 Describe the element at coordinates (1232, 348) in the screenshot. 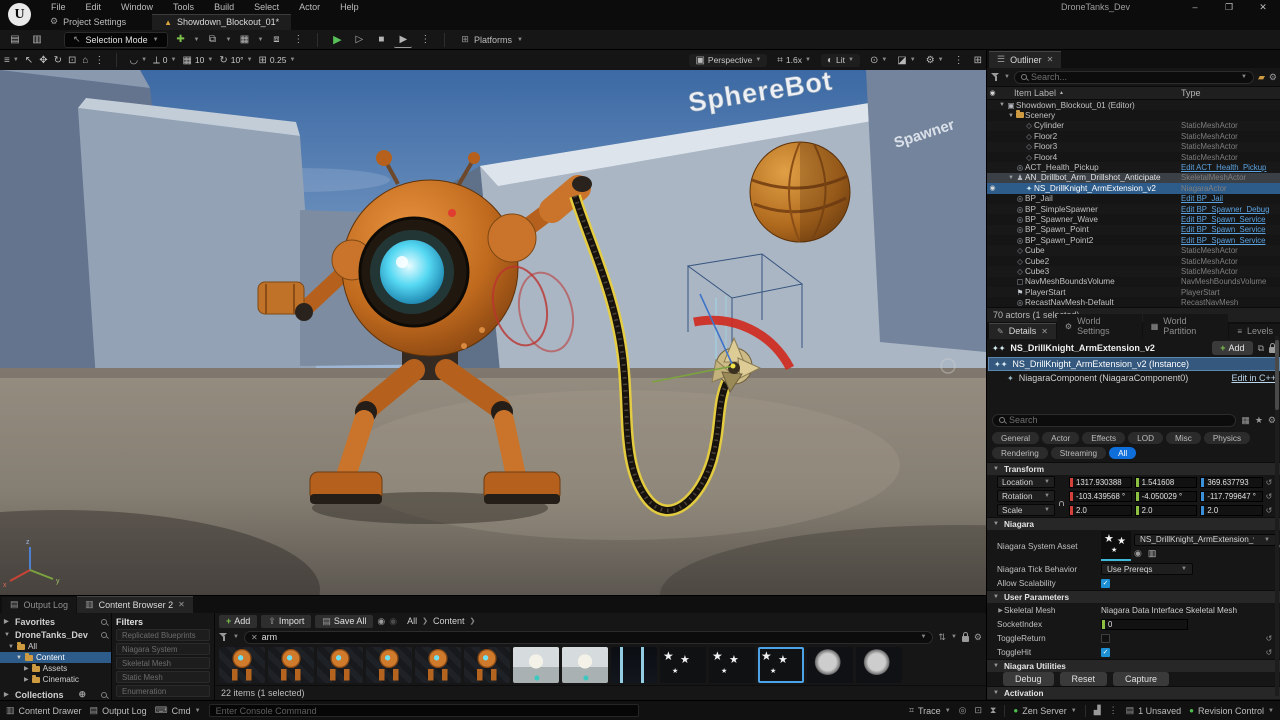

I see `add-component-button: + Add` at that location.